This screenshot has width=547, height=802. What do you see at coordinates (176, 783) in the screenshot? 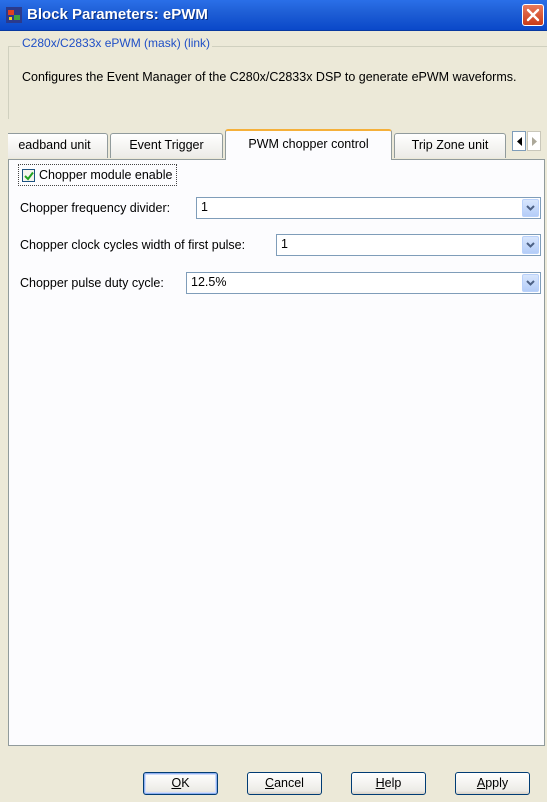
I see `ok-mnemonic: O` at bounding box center [176, 783].